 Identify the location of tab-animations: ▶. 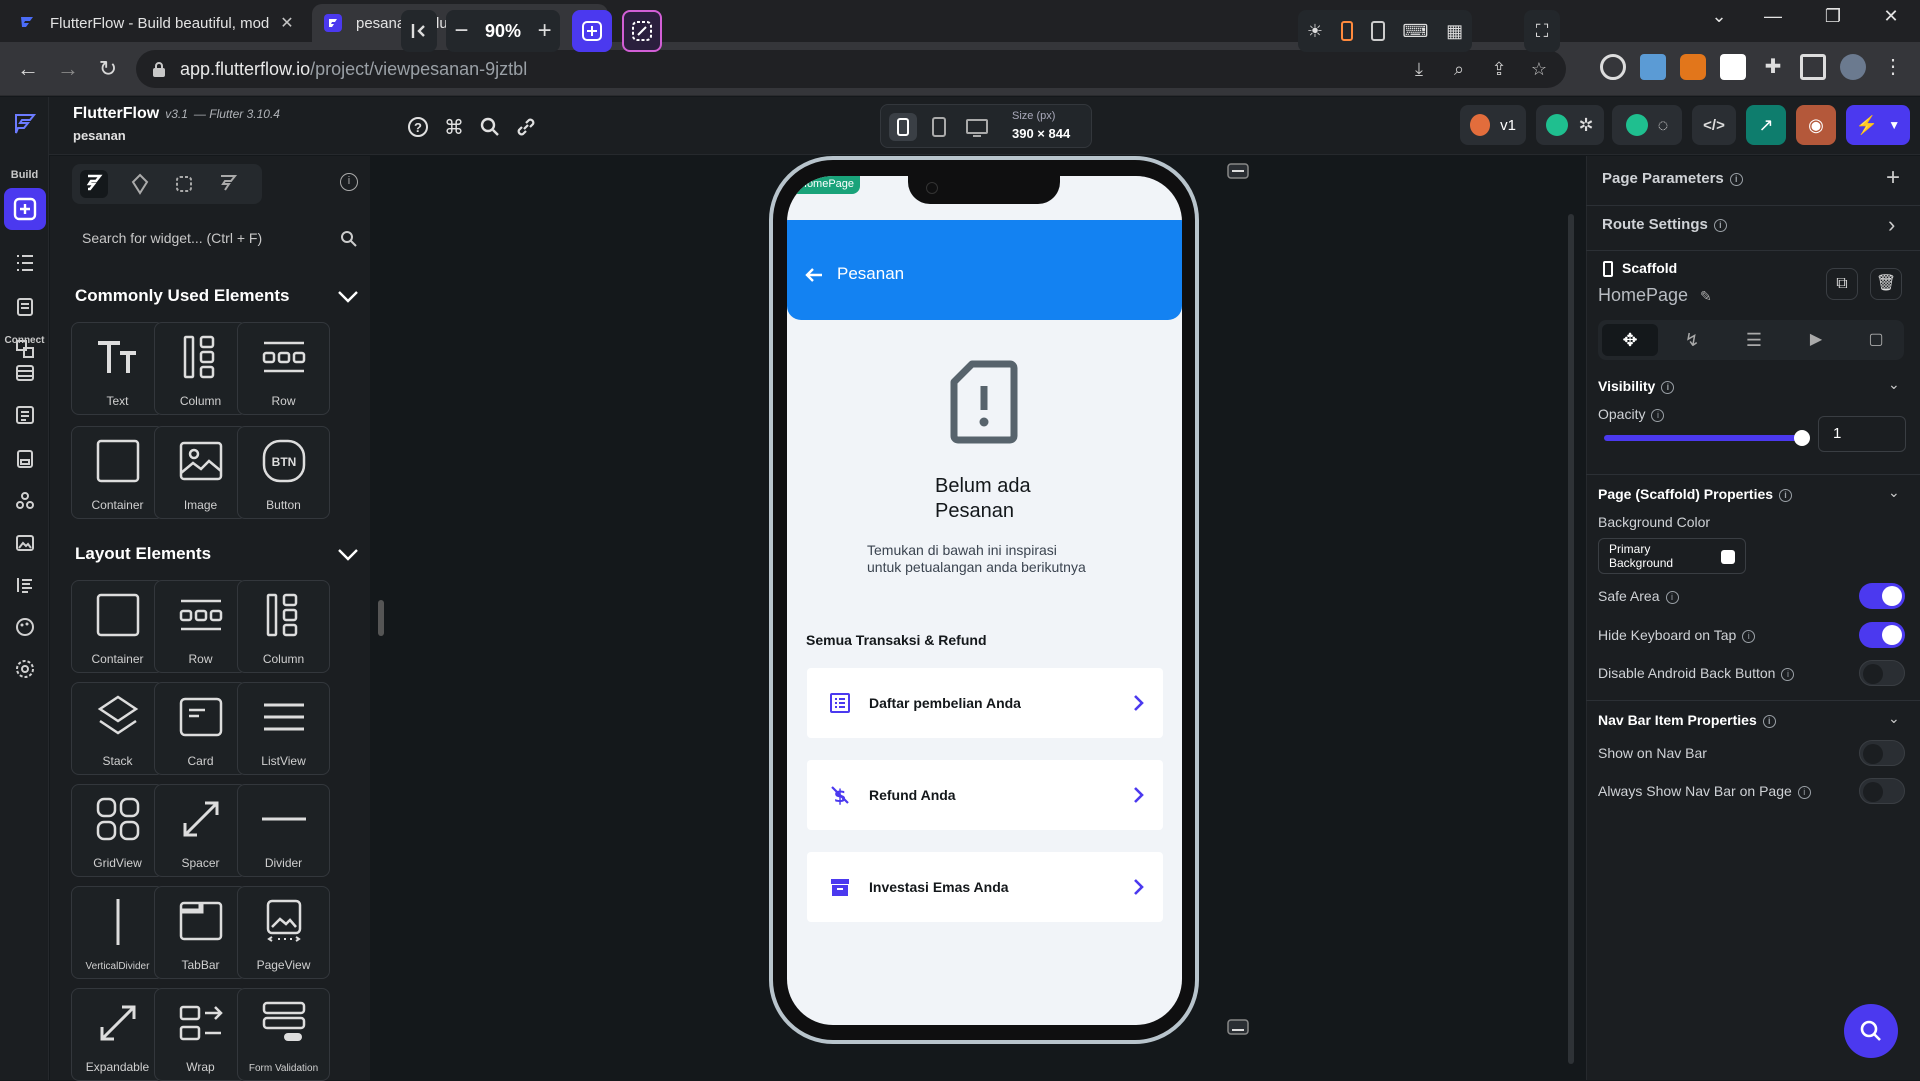
(1816, 340).